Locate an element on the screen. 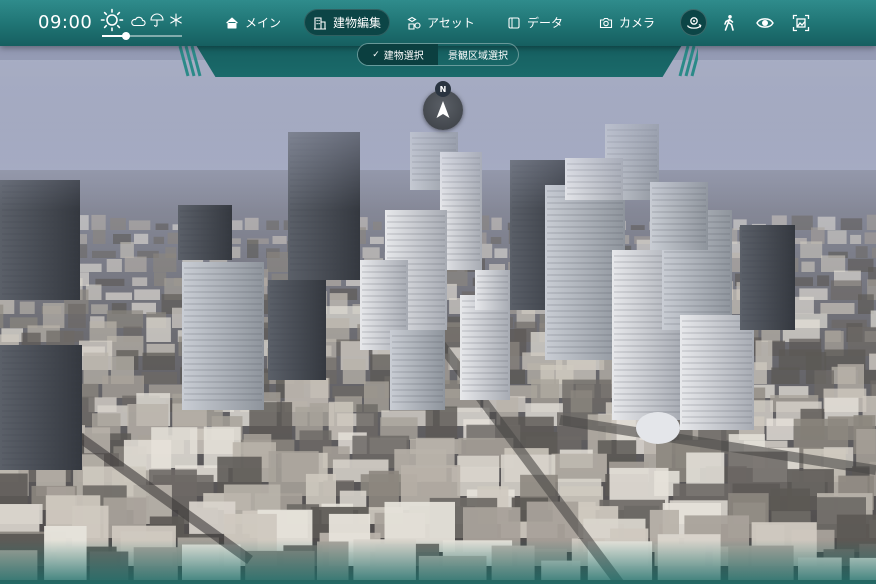  nav-building-edit-label: 建物編集 is located at coordinates (357, 23).